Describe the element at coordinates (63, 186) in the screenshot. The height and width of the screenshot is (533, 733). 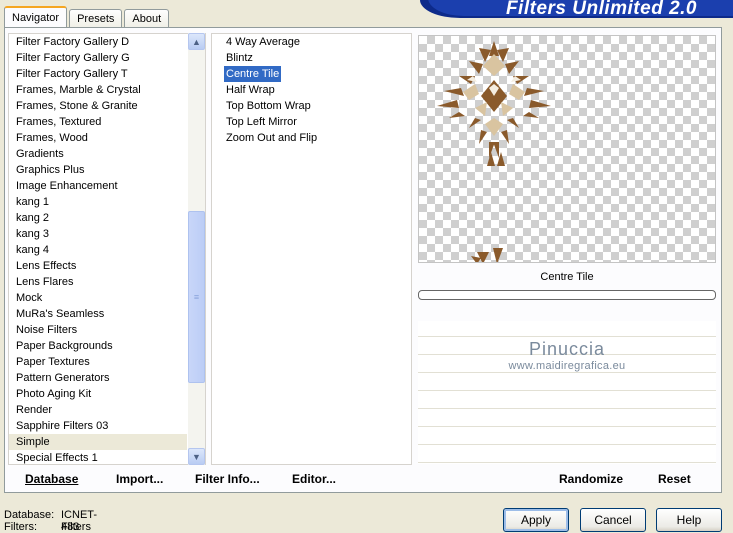
I see `category-item: Image Enhancement` at that location.